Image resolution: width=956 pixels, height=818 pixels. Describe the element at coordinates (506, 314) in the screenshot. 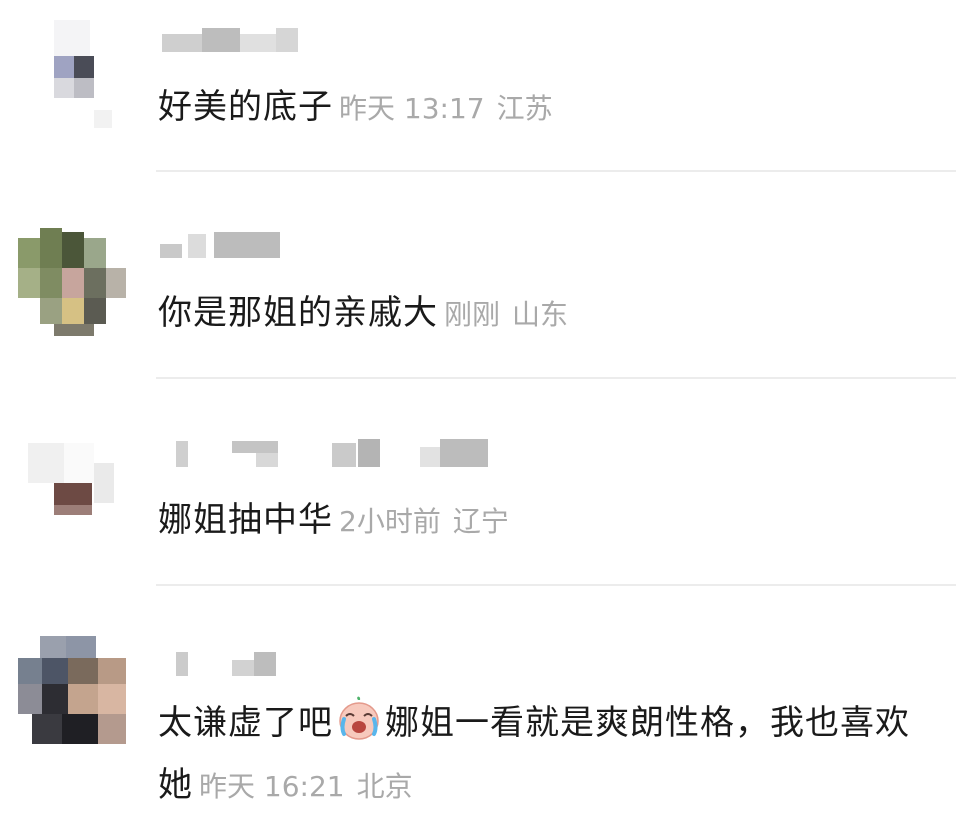

I see `comment-meta: 刚刚 山东` at that location.